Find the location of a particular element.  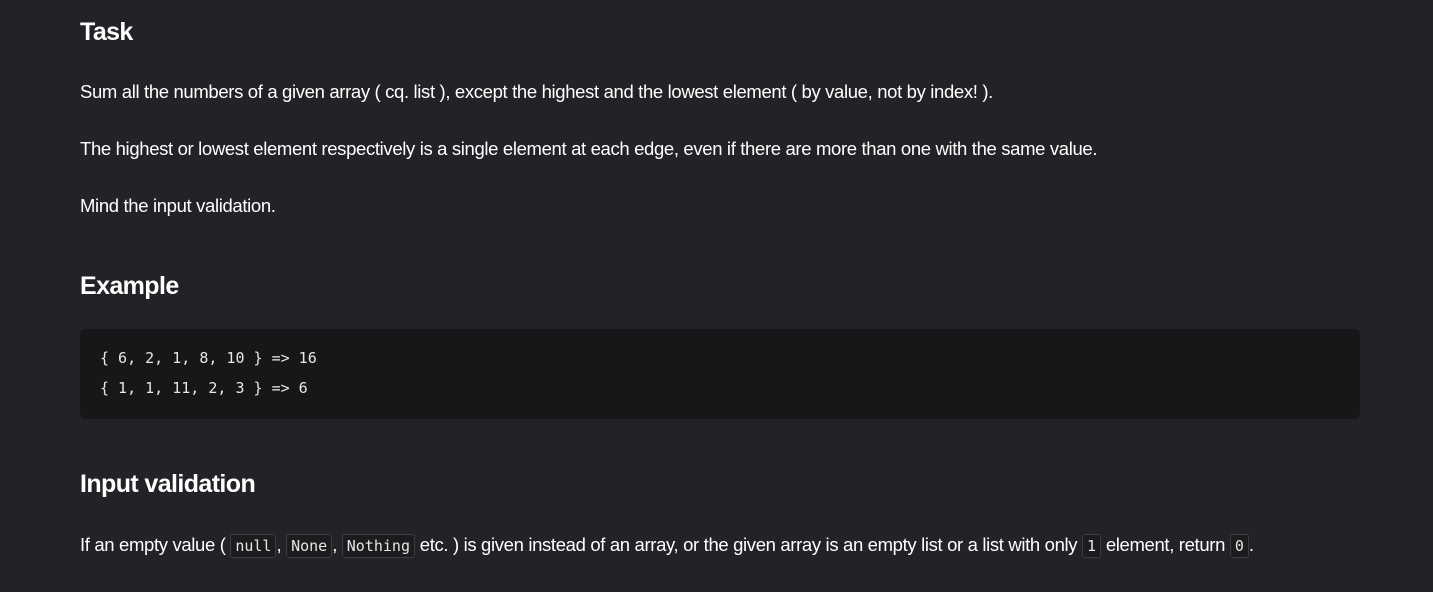

task-paragraph-3: Mind the input validation. is located at coordinates (178, 205).